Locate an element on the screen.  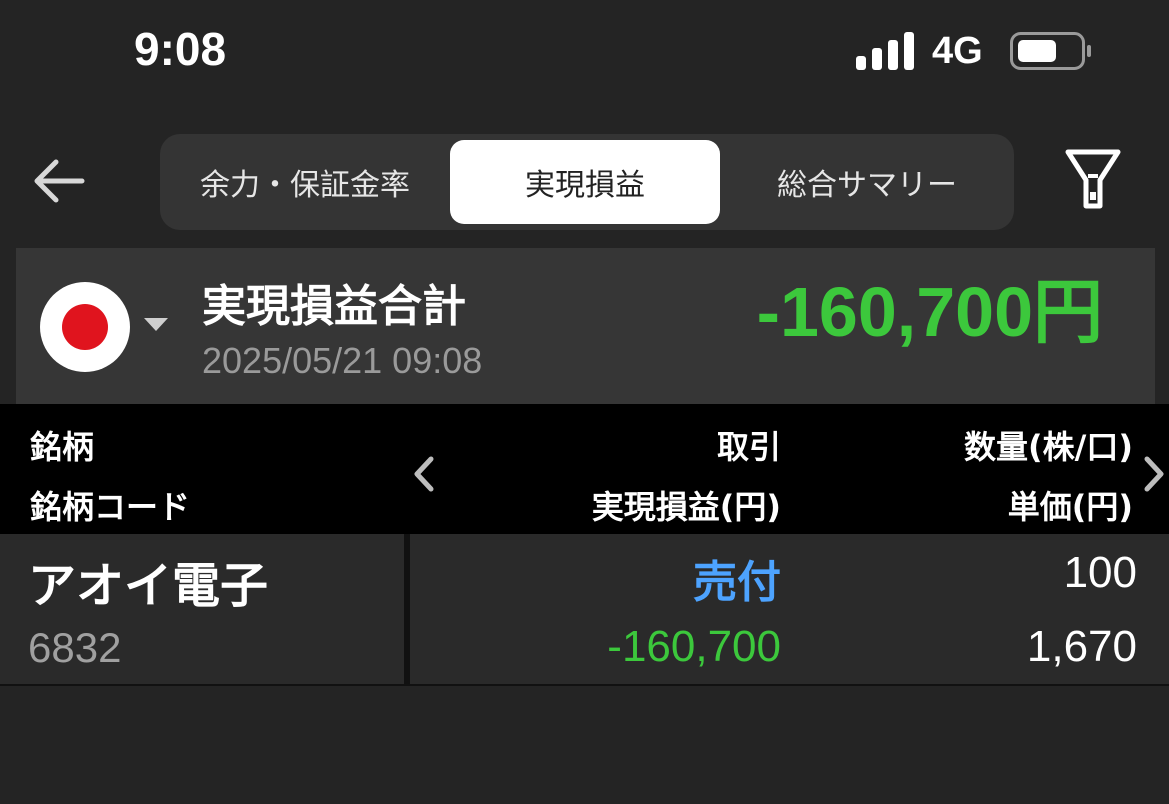
header-trade: 取引 is located at coordinates (748, 447).